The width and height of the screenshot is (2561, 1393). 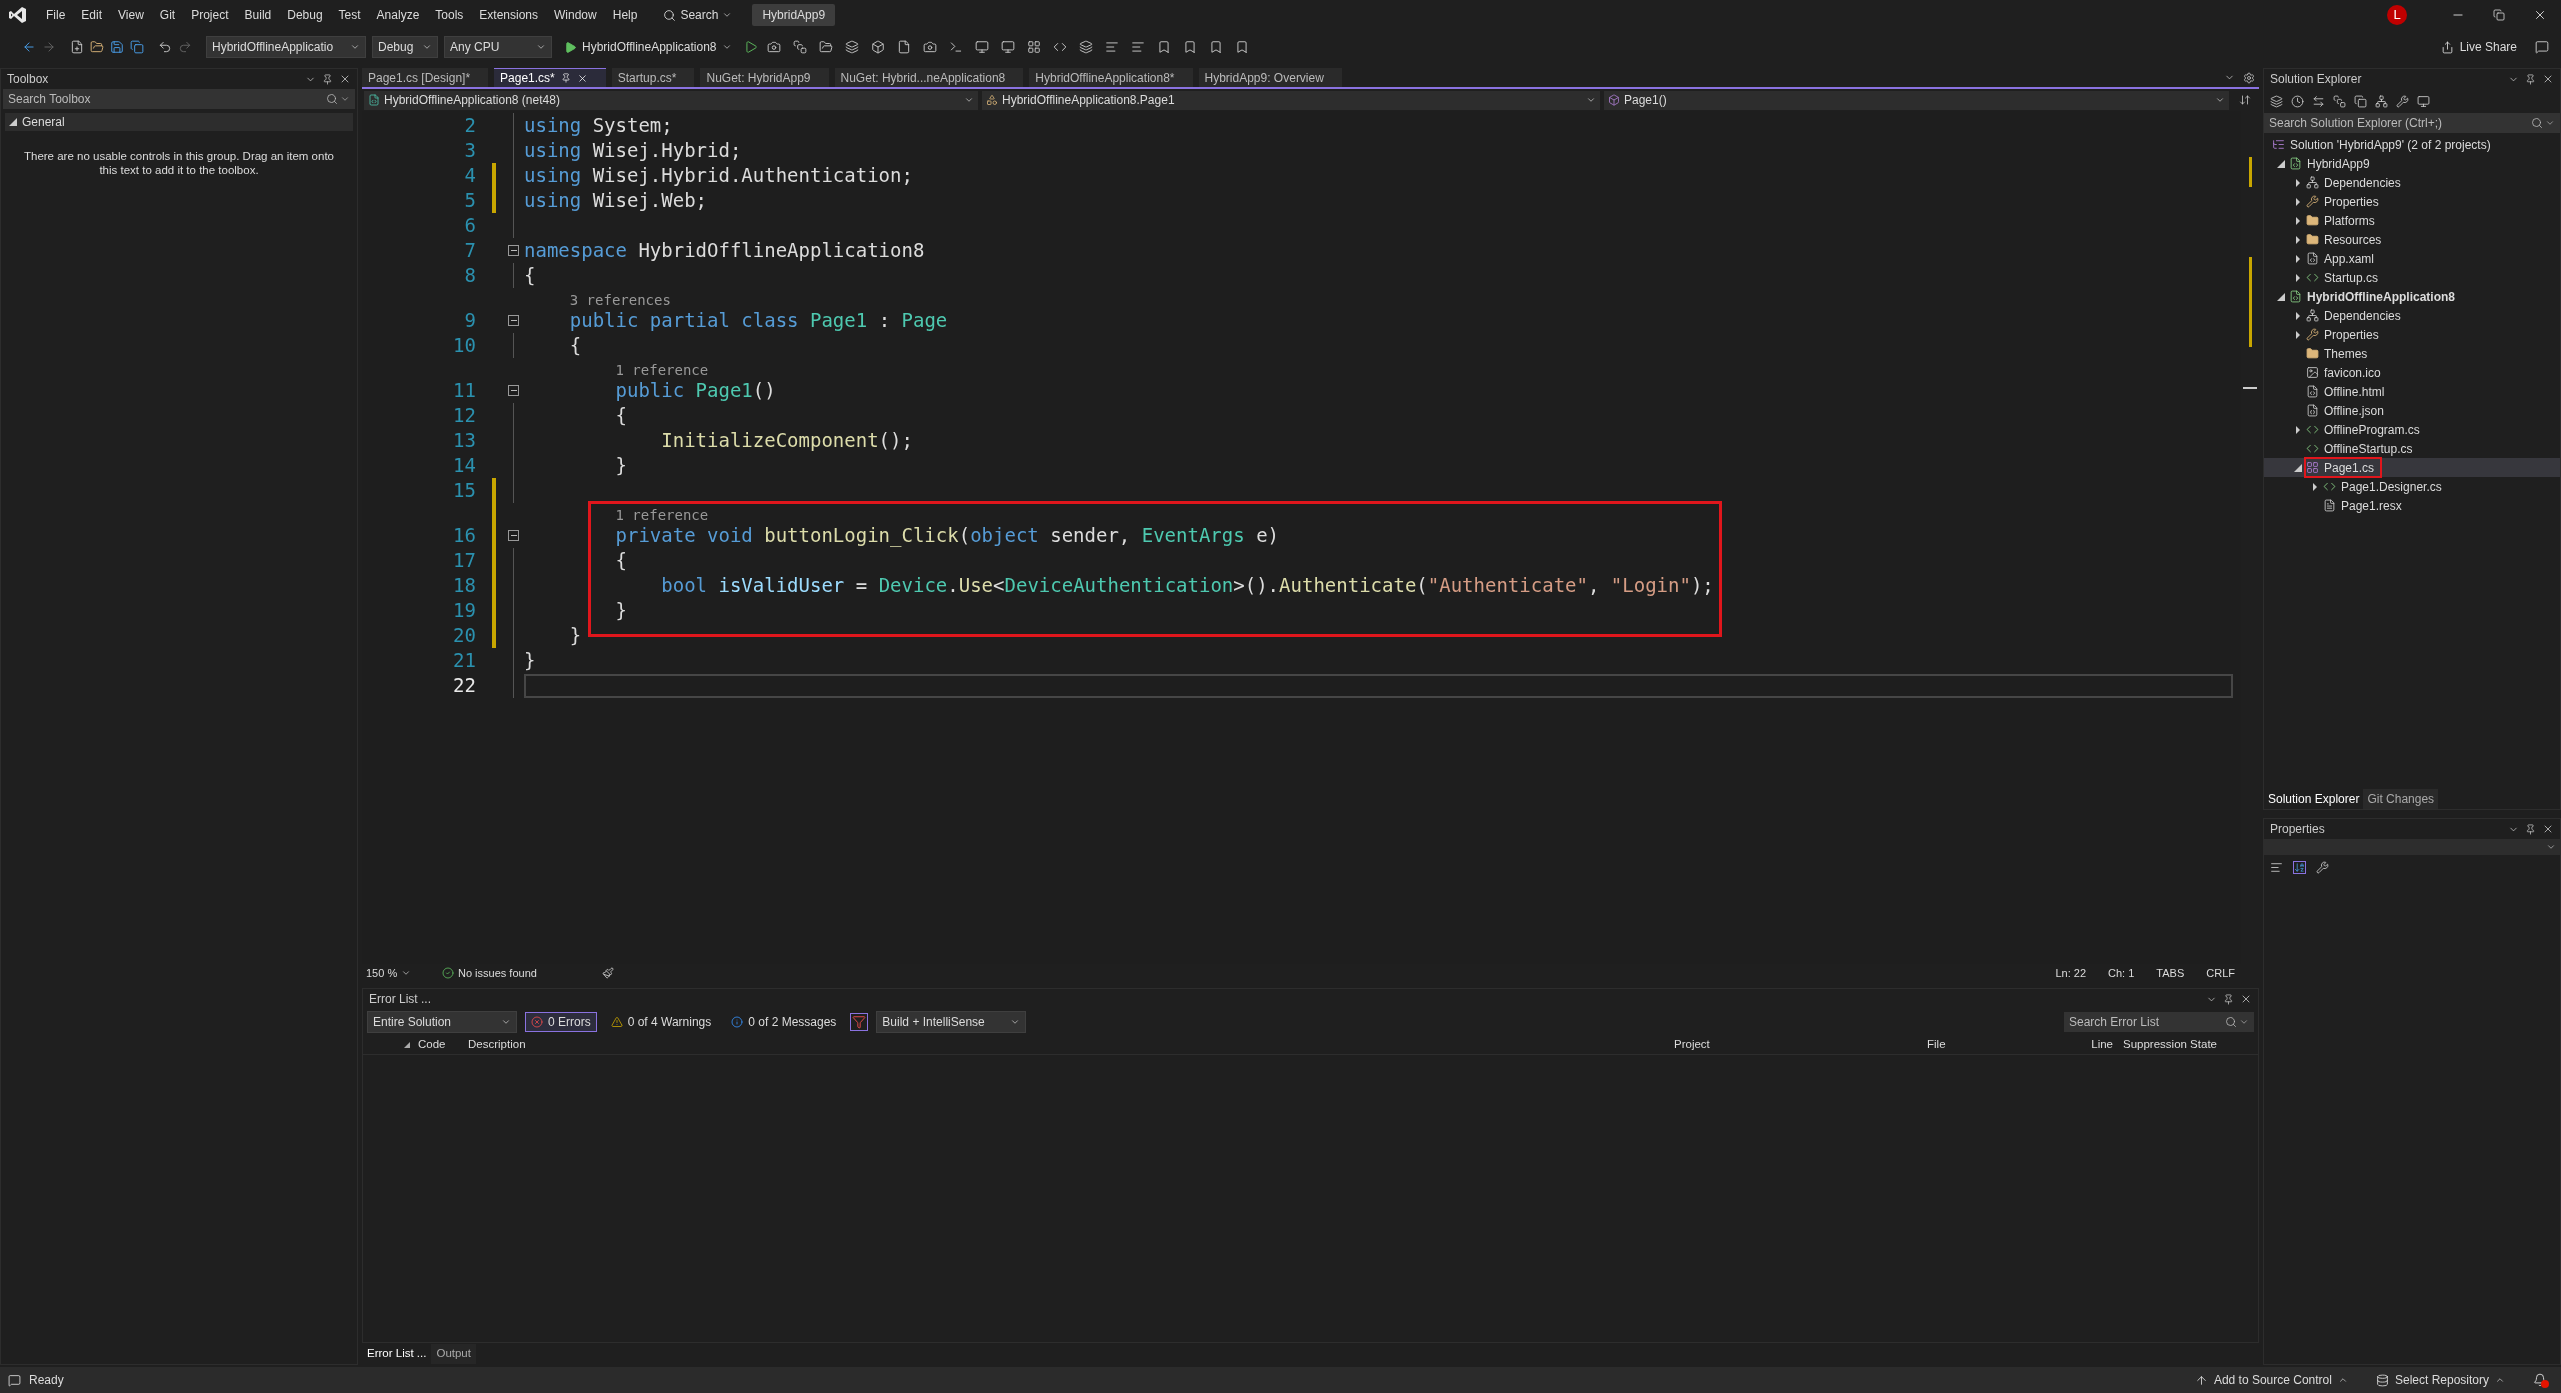 What do you see at coordinates (825, 47) in the screenshot?
I see `open-folder-icon` at bounding box center [825, 47].